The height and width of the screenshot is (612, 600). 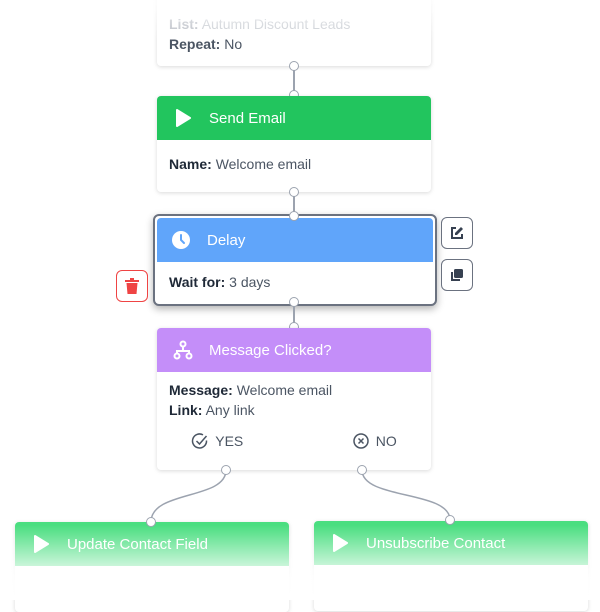 What do you see at coordinates (300, 496) in the screenshot?
I see `branch-connectors` at bounding box center [300, 496].